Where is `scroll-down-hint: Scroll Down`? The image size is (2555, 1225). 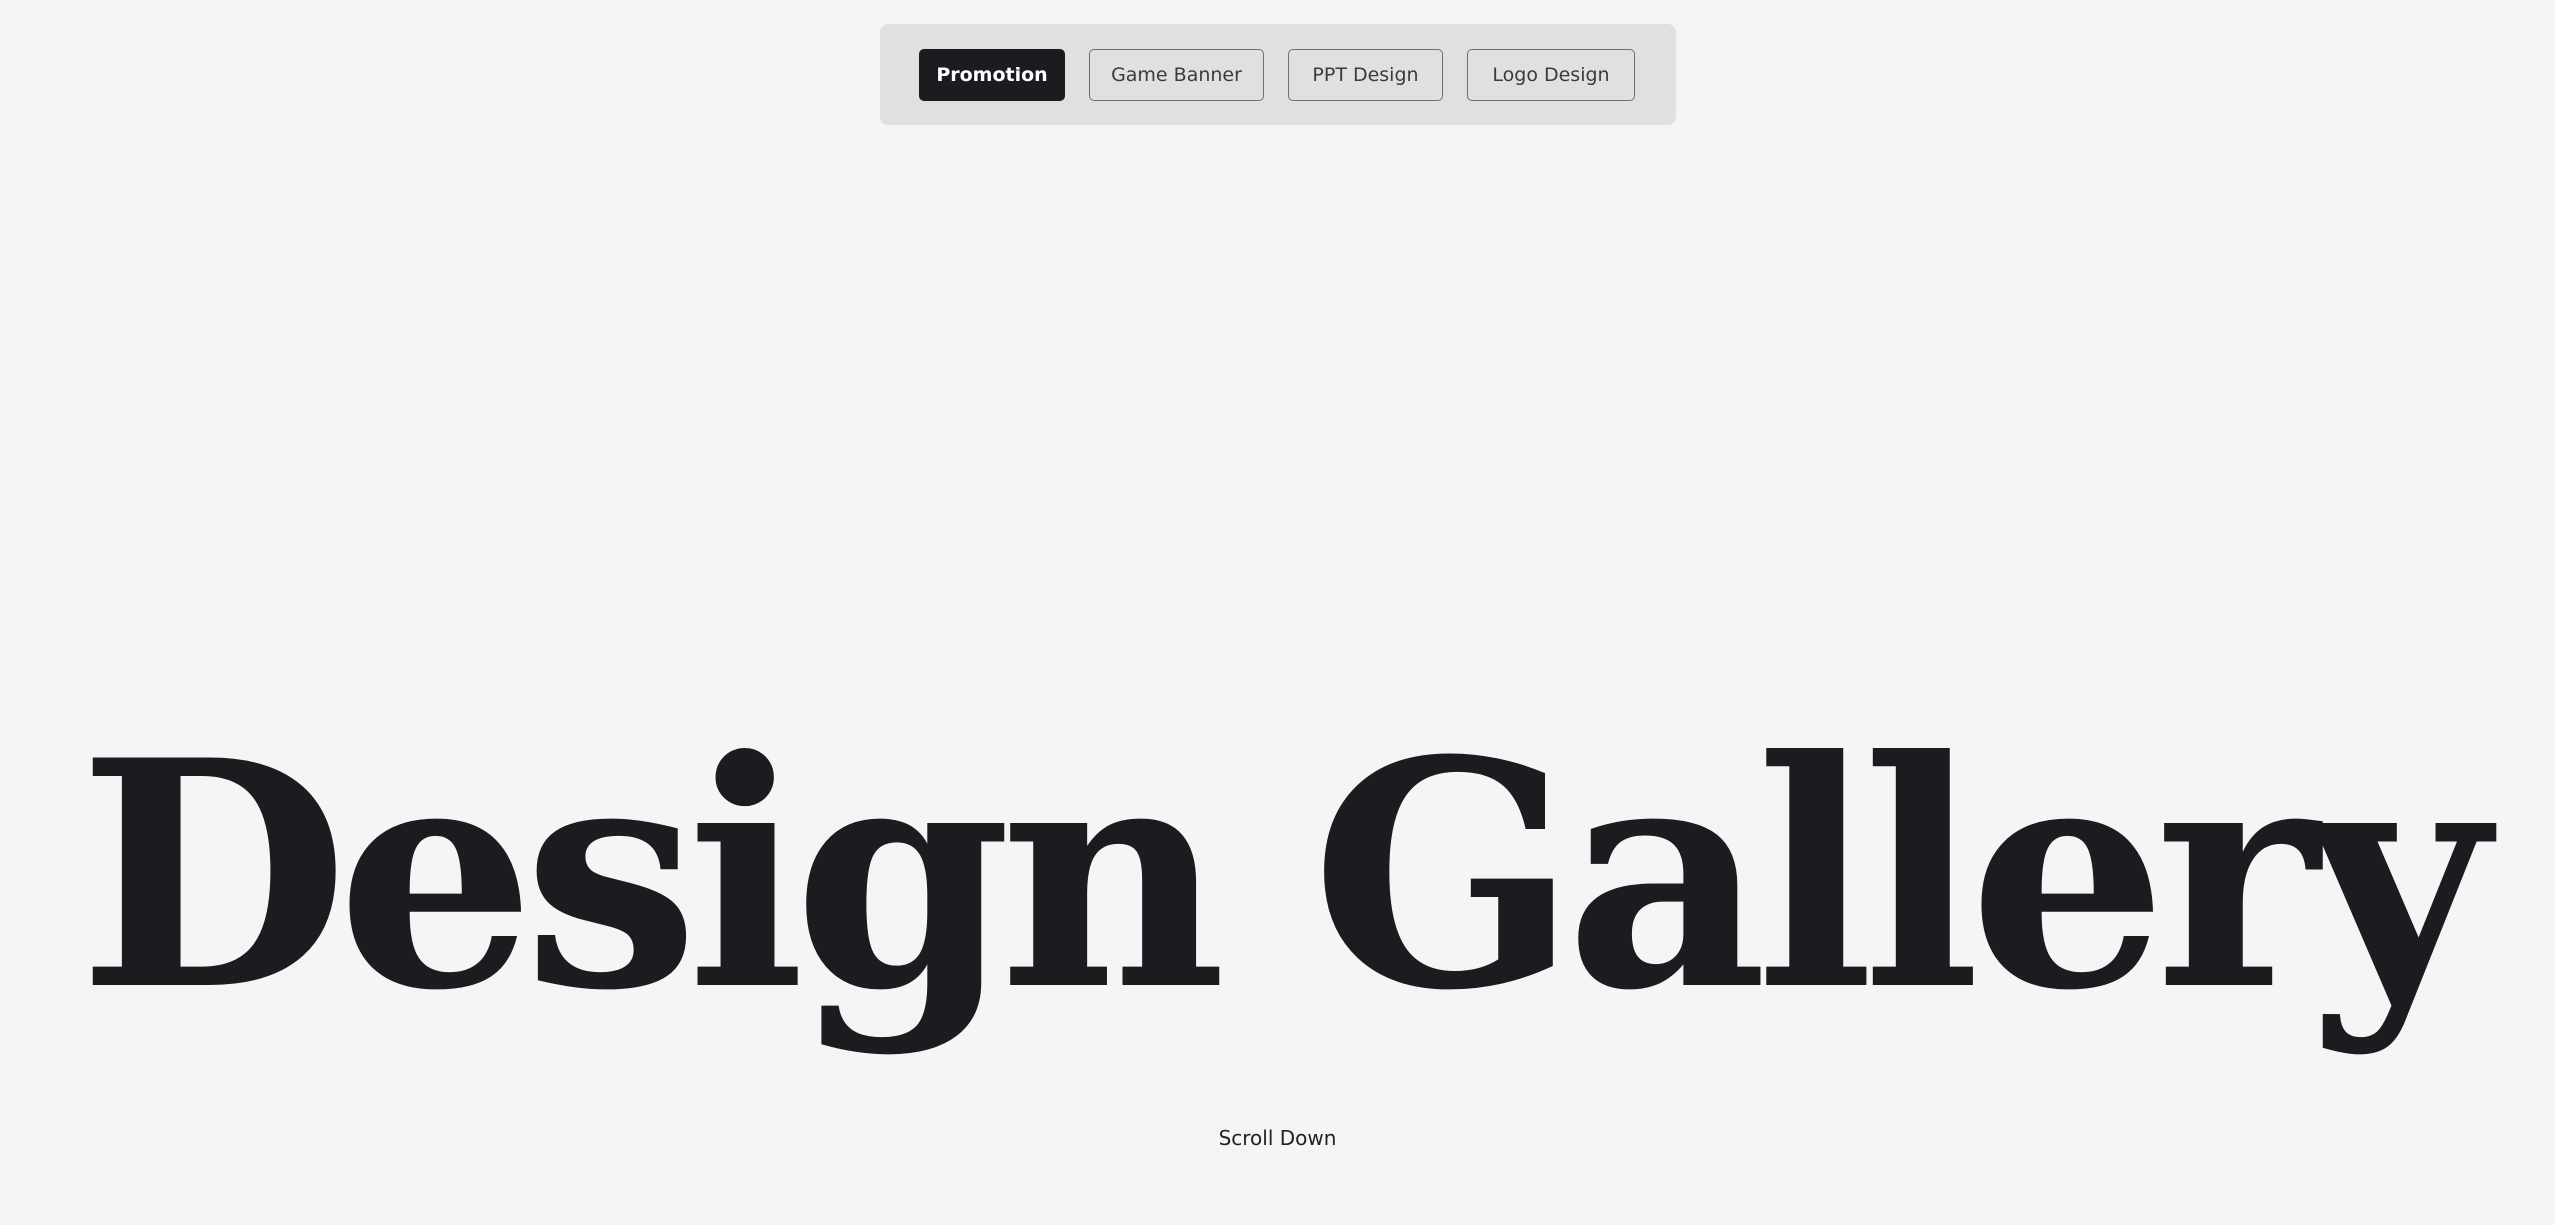 scroll-down-hint: Scroll Down is located at coordinates (1277, 1138).